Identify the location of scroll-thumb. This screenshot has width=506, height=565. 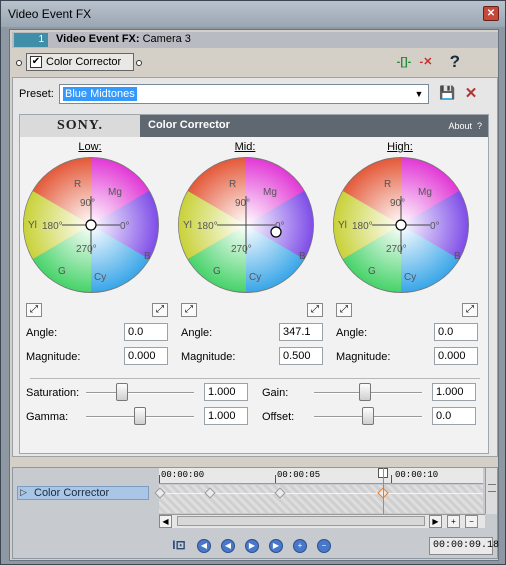
(301, 521).